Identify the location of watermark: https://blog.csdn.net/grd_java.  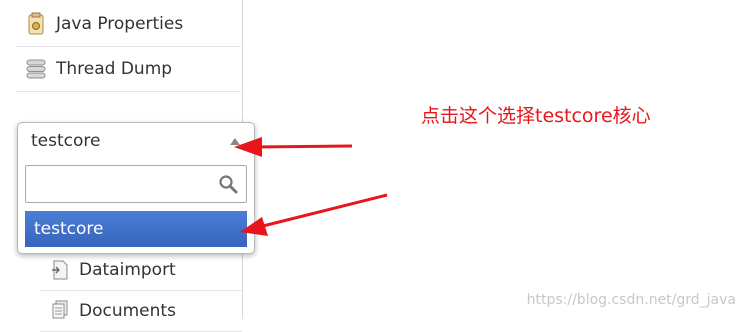
(631, 300).